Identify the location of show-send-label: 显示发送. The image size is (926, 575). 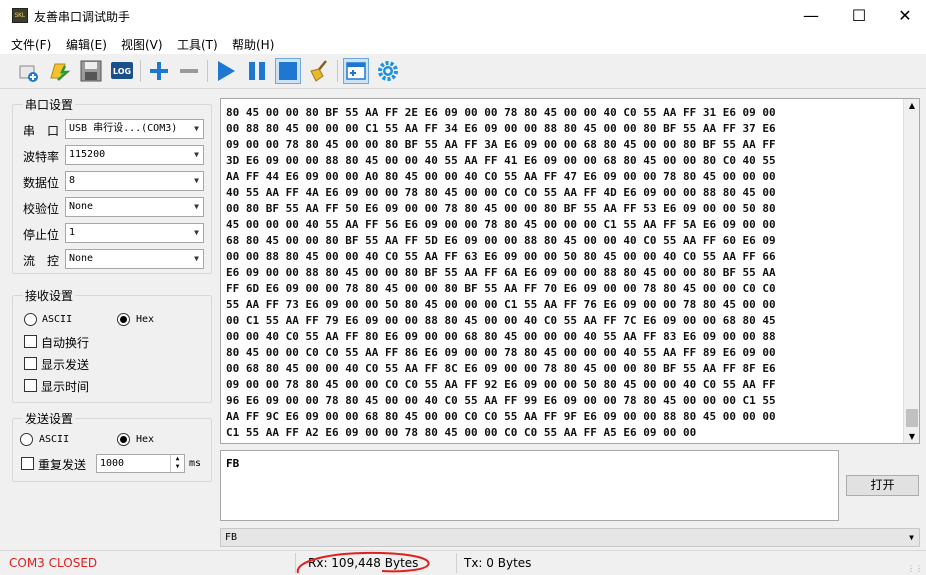
(65, 365).